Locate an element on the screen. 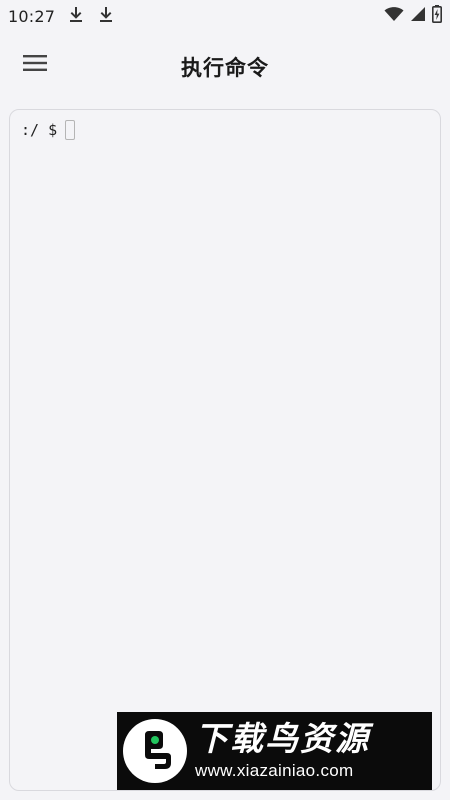 This screenshot has width=450, height=800. status-right is located at coordinates (413, 16).